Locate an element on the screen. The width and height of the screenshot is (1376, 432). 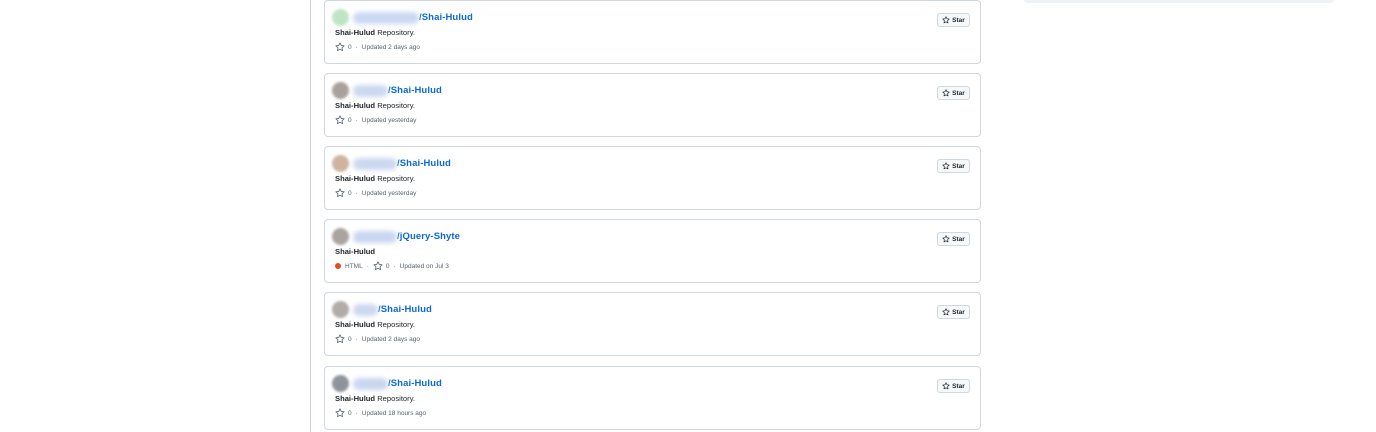
right-sidebar-panel is located at coordinates (1179, 1).